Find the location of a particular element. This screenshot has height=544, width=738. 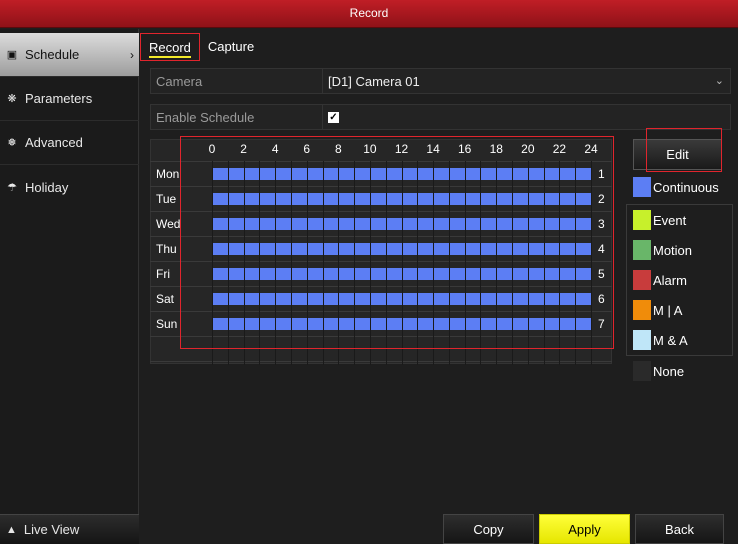

day-number: 3 is located at coordinates (601, 224).